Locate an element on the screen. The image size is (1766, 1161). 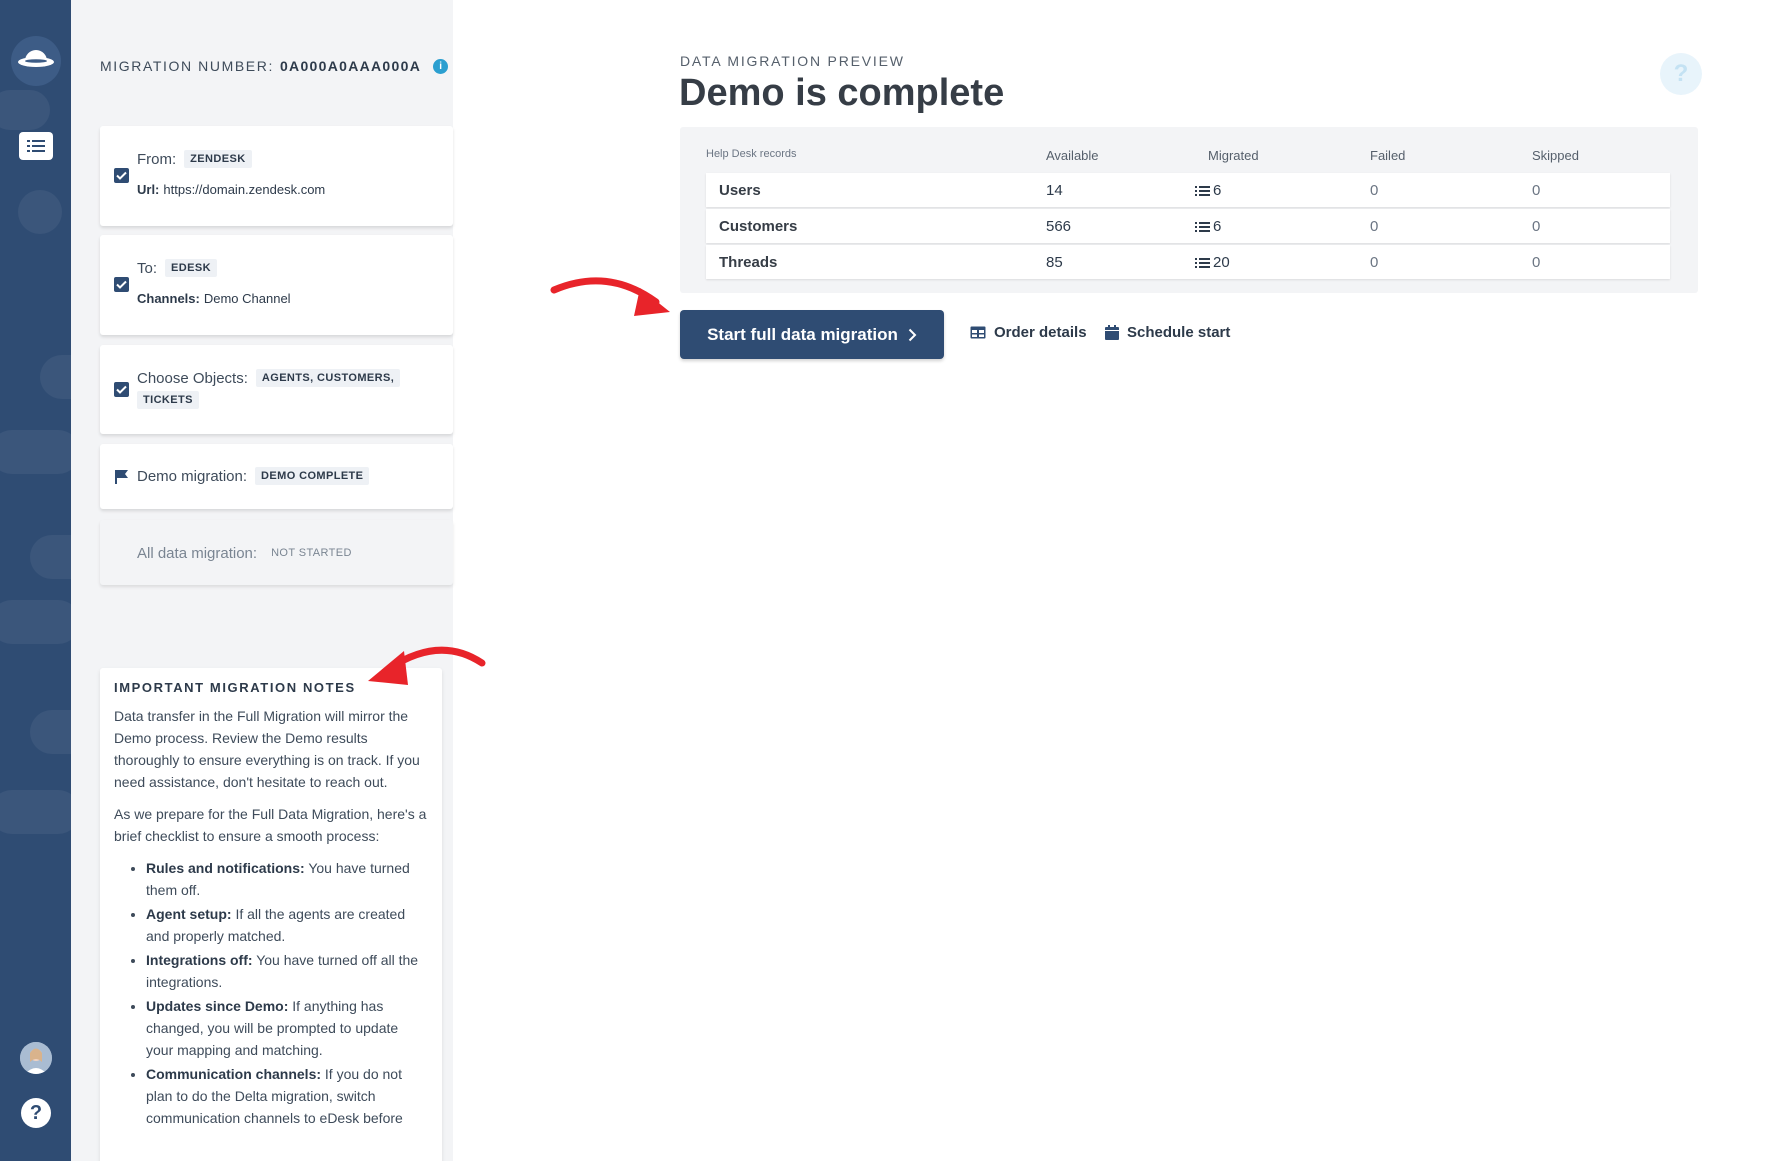
user-avatar is located at coordinates (36, 1058).